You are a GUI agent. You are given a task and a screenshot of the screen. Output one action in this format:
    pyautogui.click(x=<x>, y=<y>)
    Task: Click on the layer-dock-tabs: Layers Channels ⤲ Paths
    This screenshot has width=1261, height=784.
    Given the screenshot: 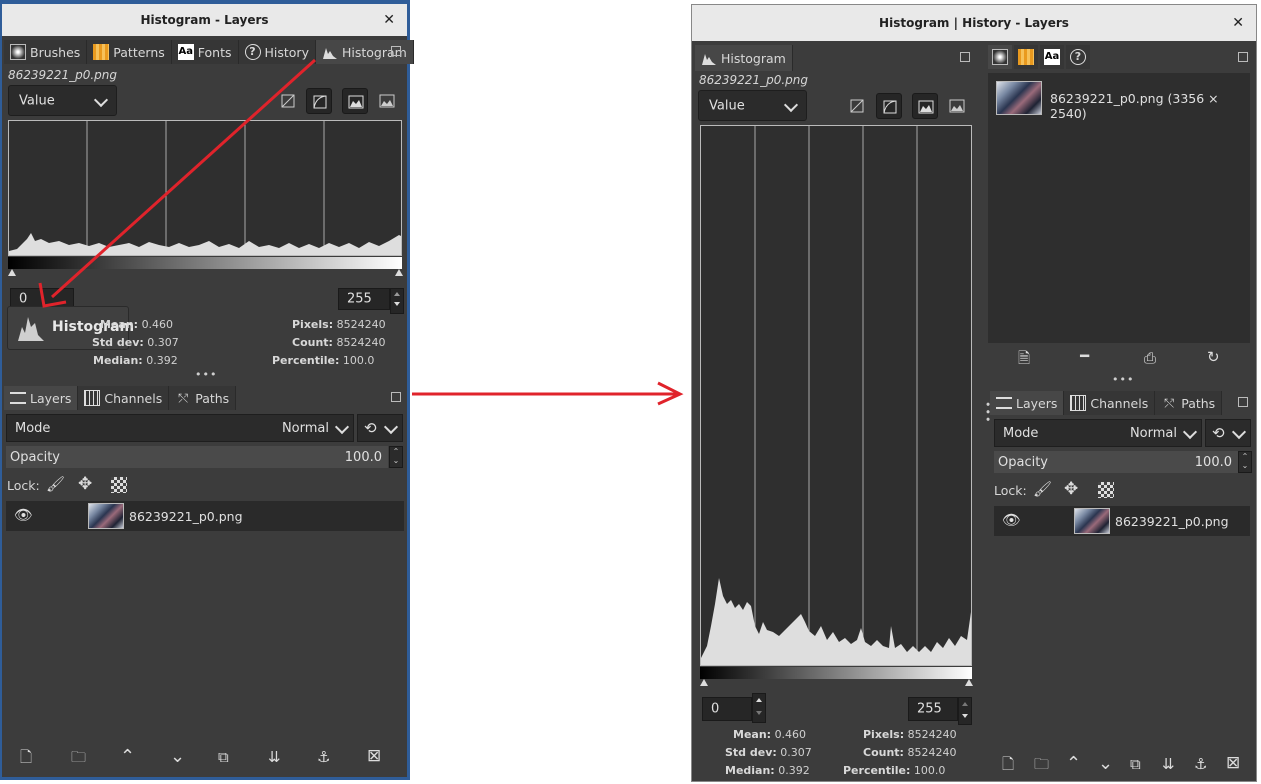 What is the action you would take?
    pyautogui.click(x=120, y=398)
    